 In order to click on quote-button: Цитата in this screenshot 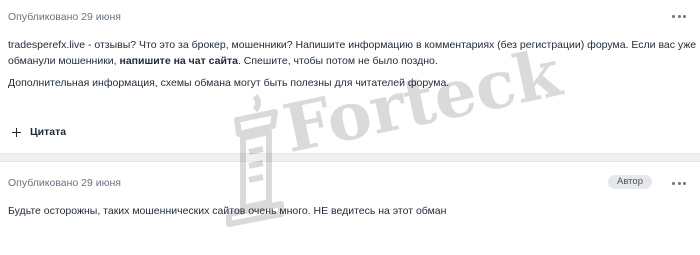, I will do `click(39, 132)`.